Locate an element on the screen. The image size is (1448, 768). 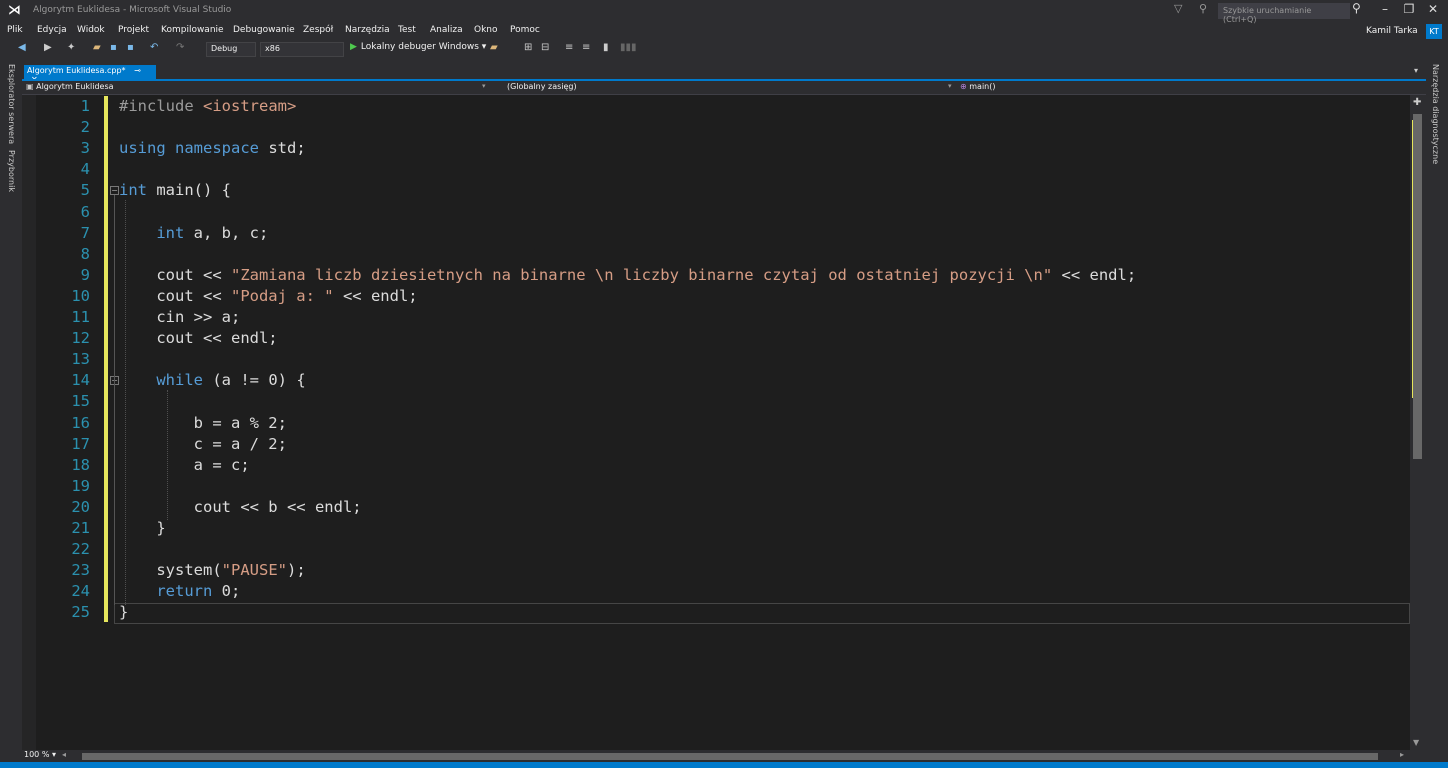
scroll-left-icon: ◂ is located at coordinates (64, 754).